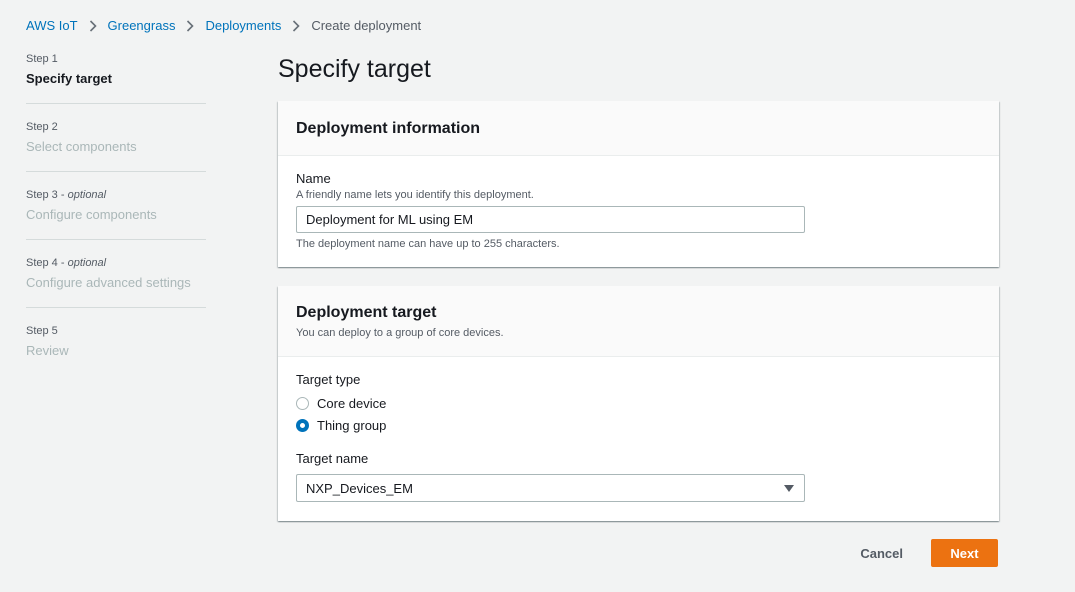  What do you see at coordinates (142, 25) in the screenshot?
I see `breadcrumb-greengrass: Greengrass` at bounding box center [142, 25].